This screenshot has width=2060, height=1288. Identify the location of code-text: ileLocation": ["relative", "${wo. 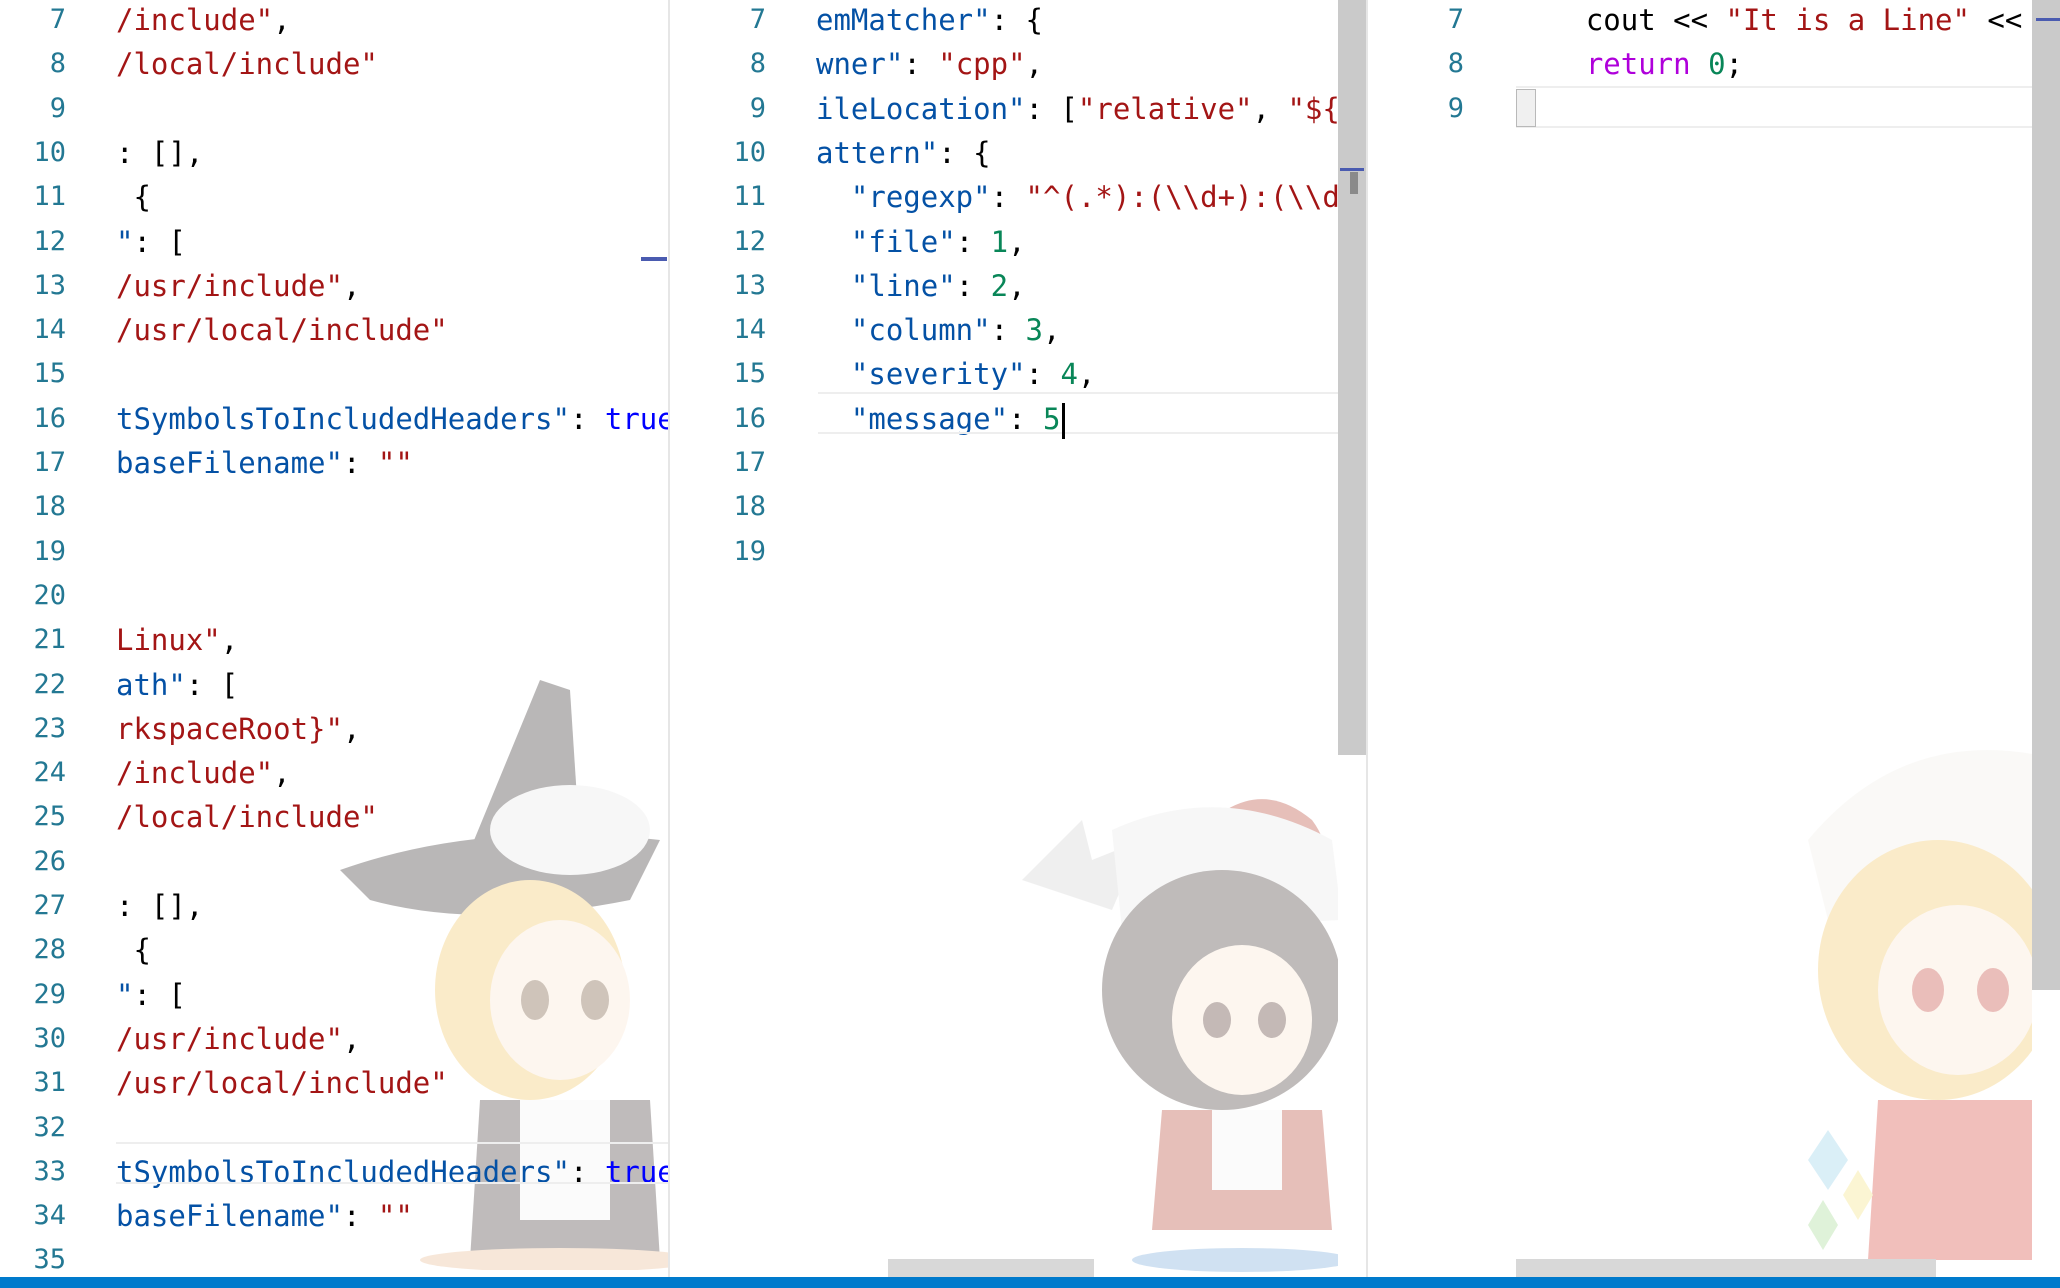
(1091, 111).